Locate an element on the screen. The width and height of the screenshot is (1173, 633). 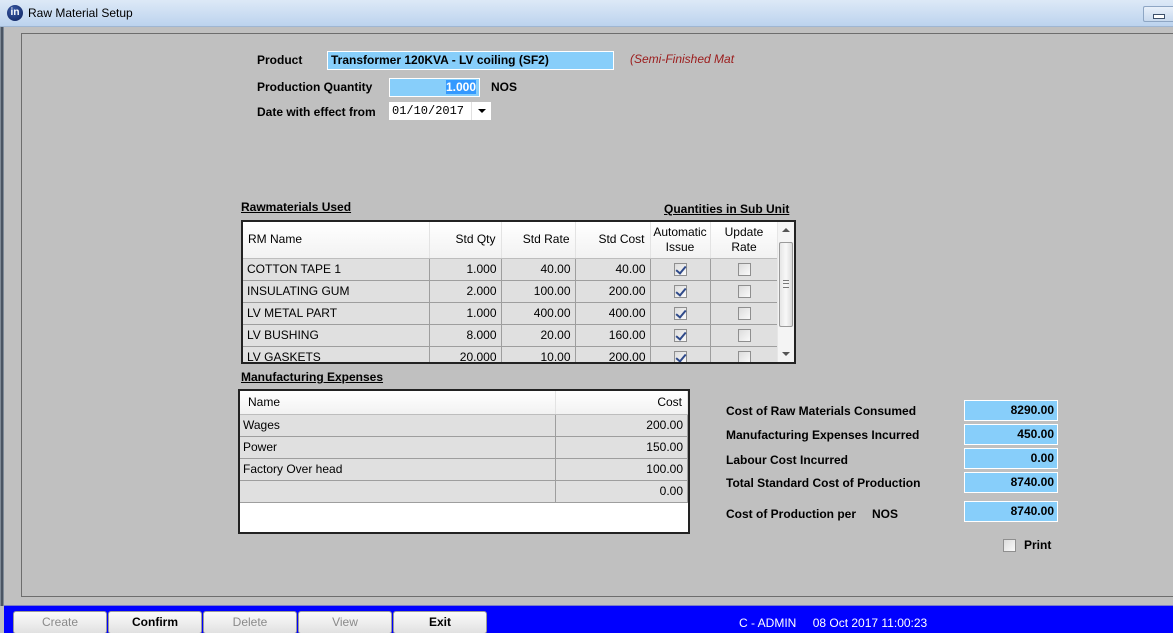
col-automatic-issue-line2: Issue is located at coordinates (680, 246).